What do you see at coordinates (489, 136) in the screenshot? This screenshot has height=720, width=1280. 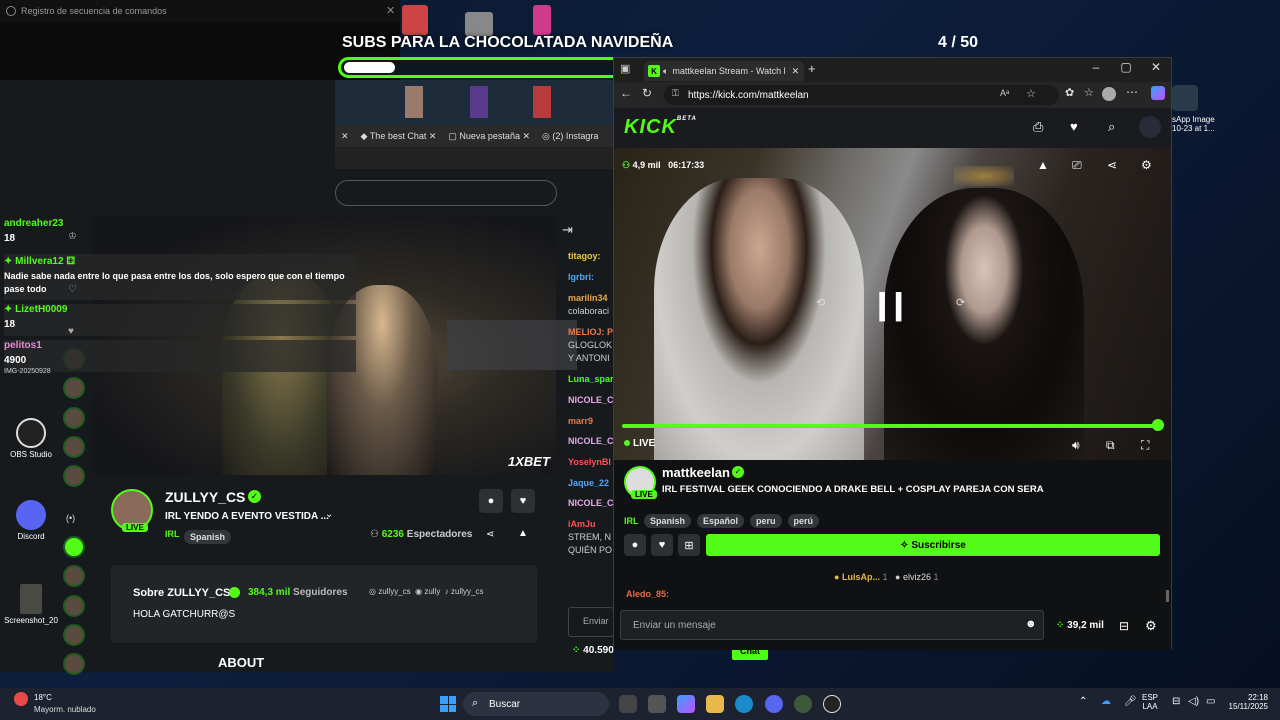 I see `tab-new: ▢ Nueva pestaña ✕` at bounding box center [489, 136].